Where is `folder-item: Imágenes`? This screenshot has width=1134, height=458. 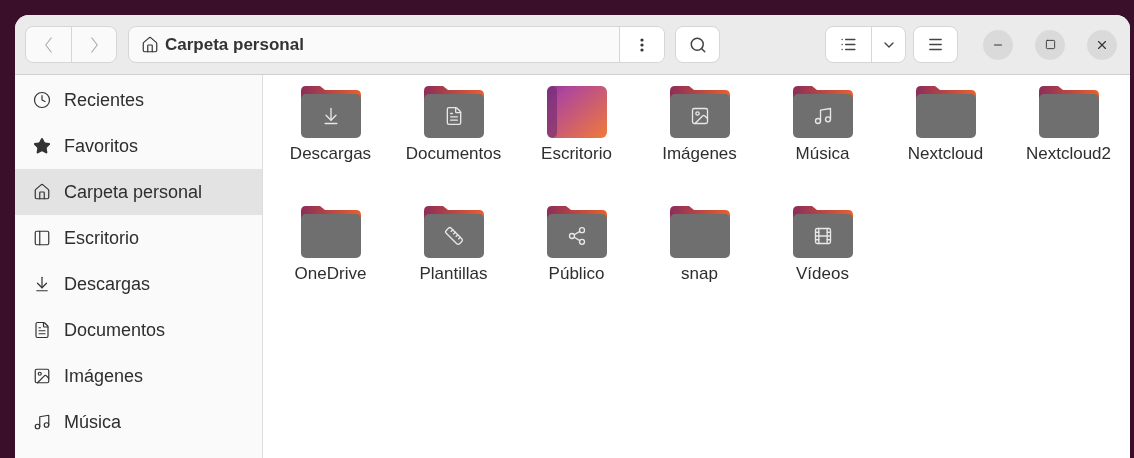 folder-item: Imágenes is located at coordinates (699, 145).